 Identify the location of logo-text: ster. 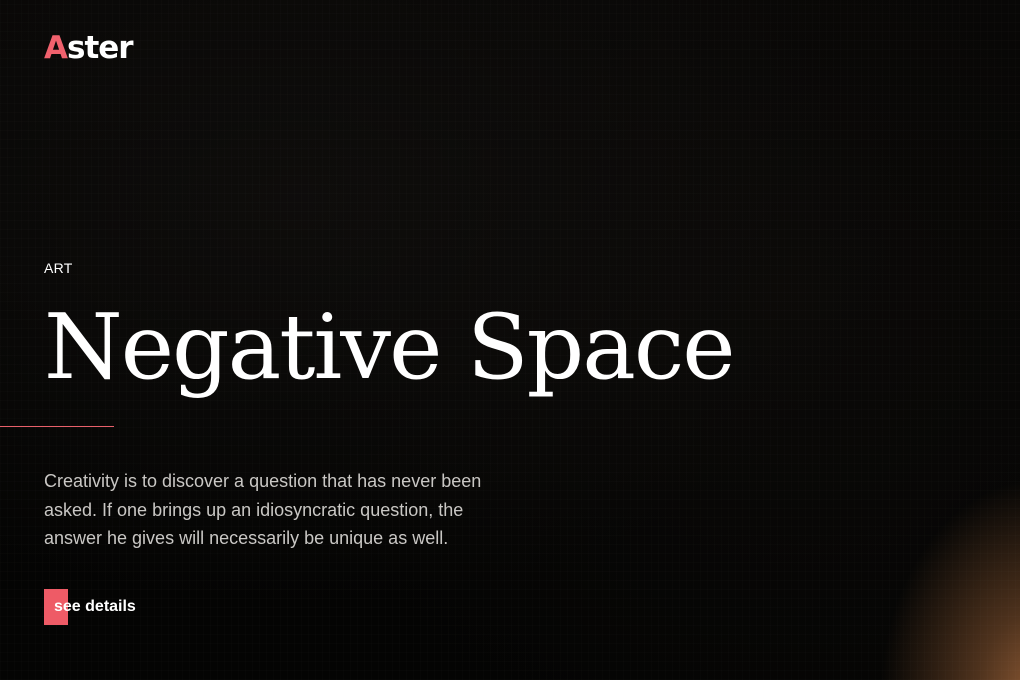
(100, 48).